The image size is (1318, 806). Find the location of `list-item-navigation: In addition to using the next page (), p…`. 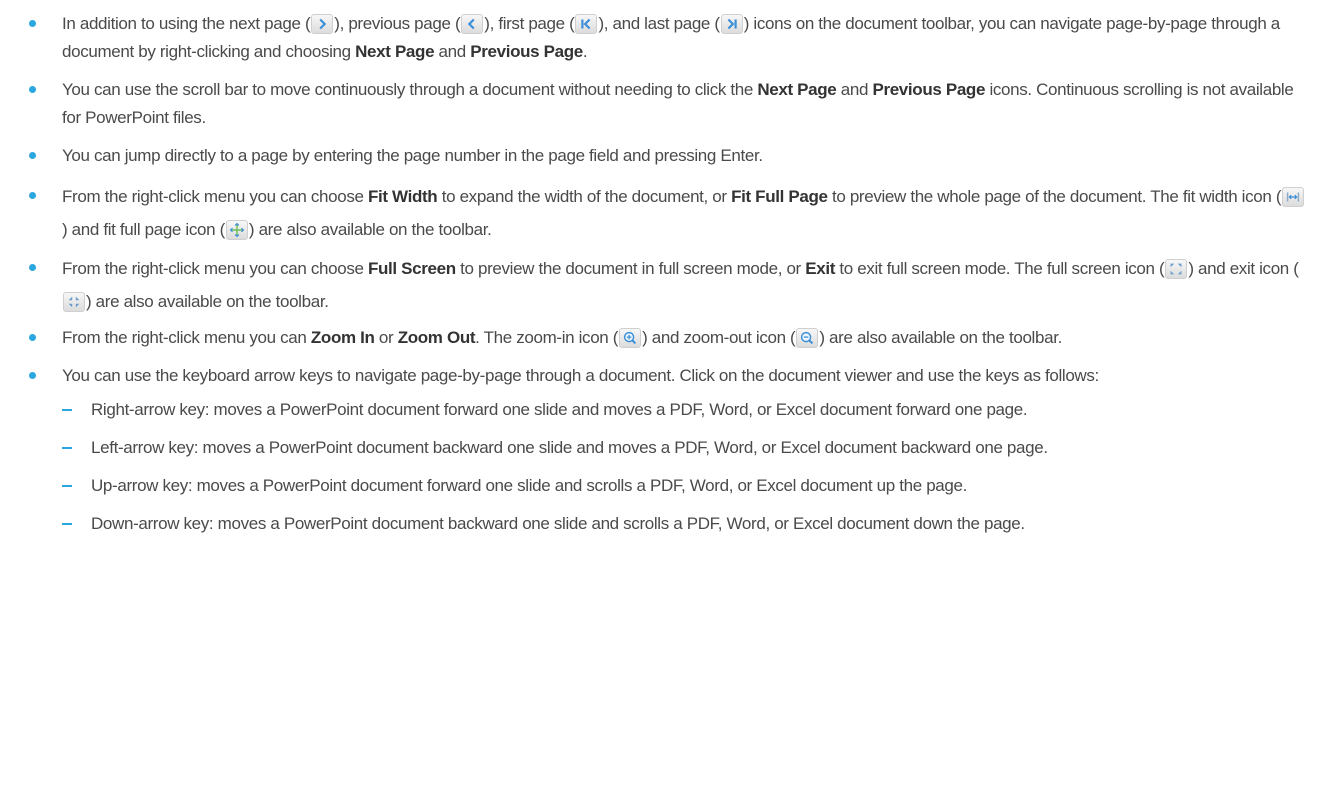

list-item-navigation: In addition to using the next page (), p… is located at coordinates (655, 38).